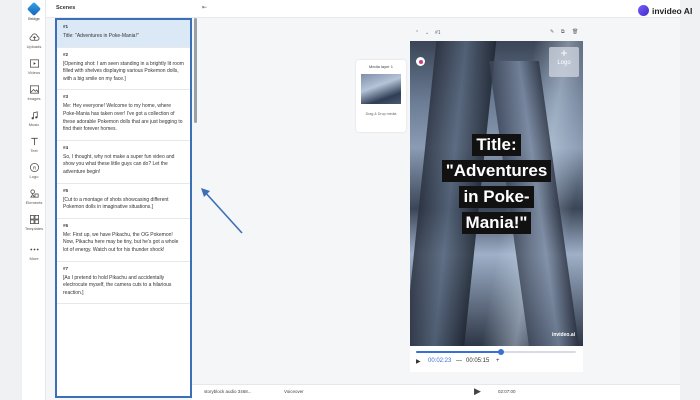  I want to click on drag-drop-hint: Drag & Drop media, so click(381, 114).